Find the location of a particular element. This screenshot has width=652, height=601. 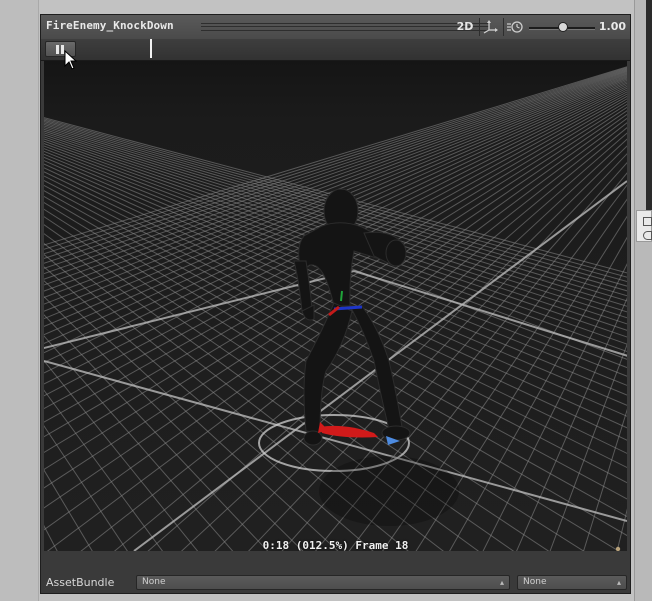

right-scroll-edge is located at coordinates (649, 105).